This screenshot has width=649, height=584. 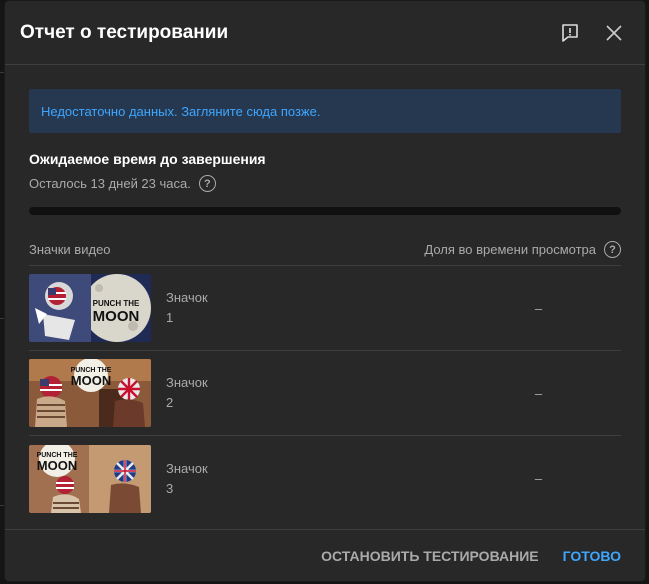 I want to click on column-watch-share: Доля во времени просмотра ?, so click(x=522, y=249).